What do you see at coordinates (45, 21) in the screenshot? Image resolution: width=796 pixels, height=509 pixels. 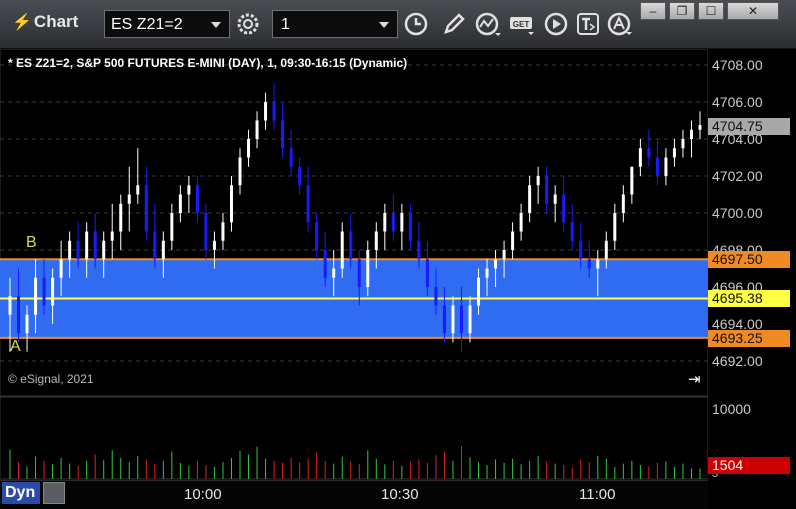 I see `app-title: ⚡ Chart` at bounding box center [45, 21].